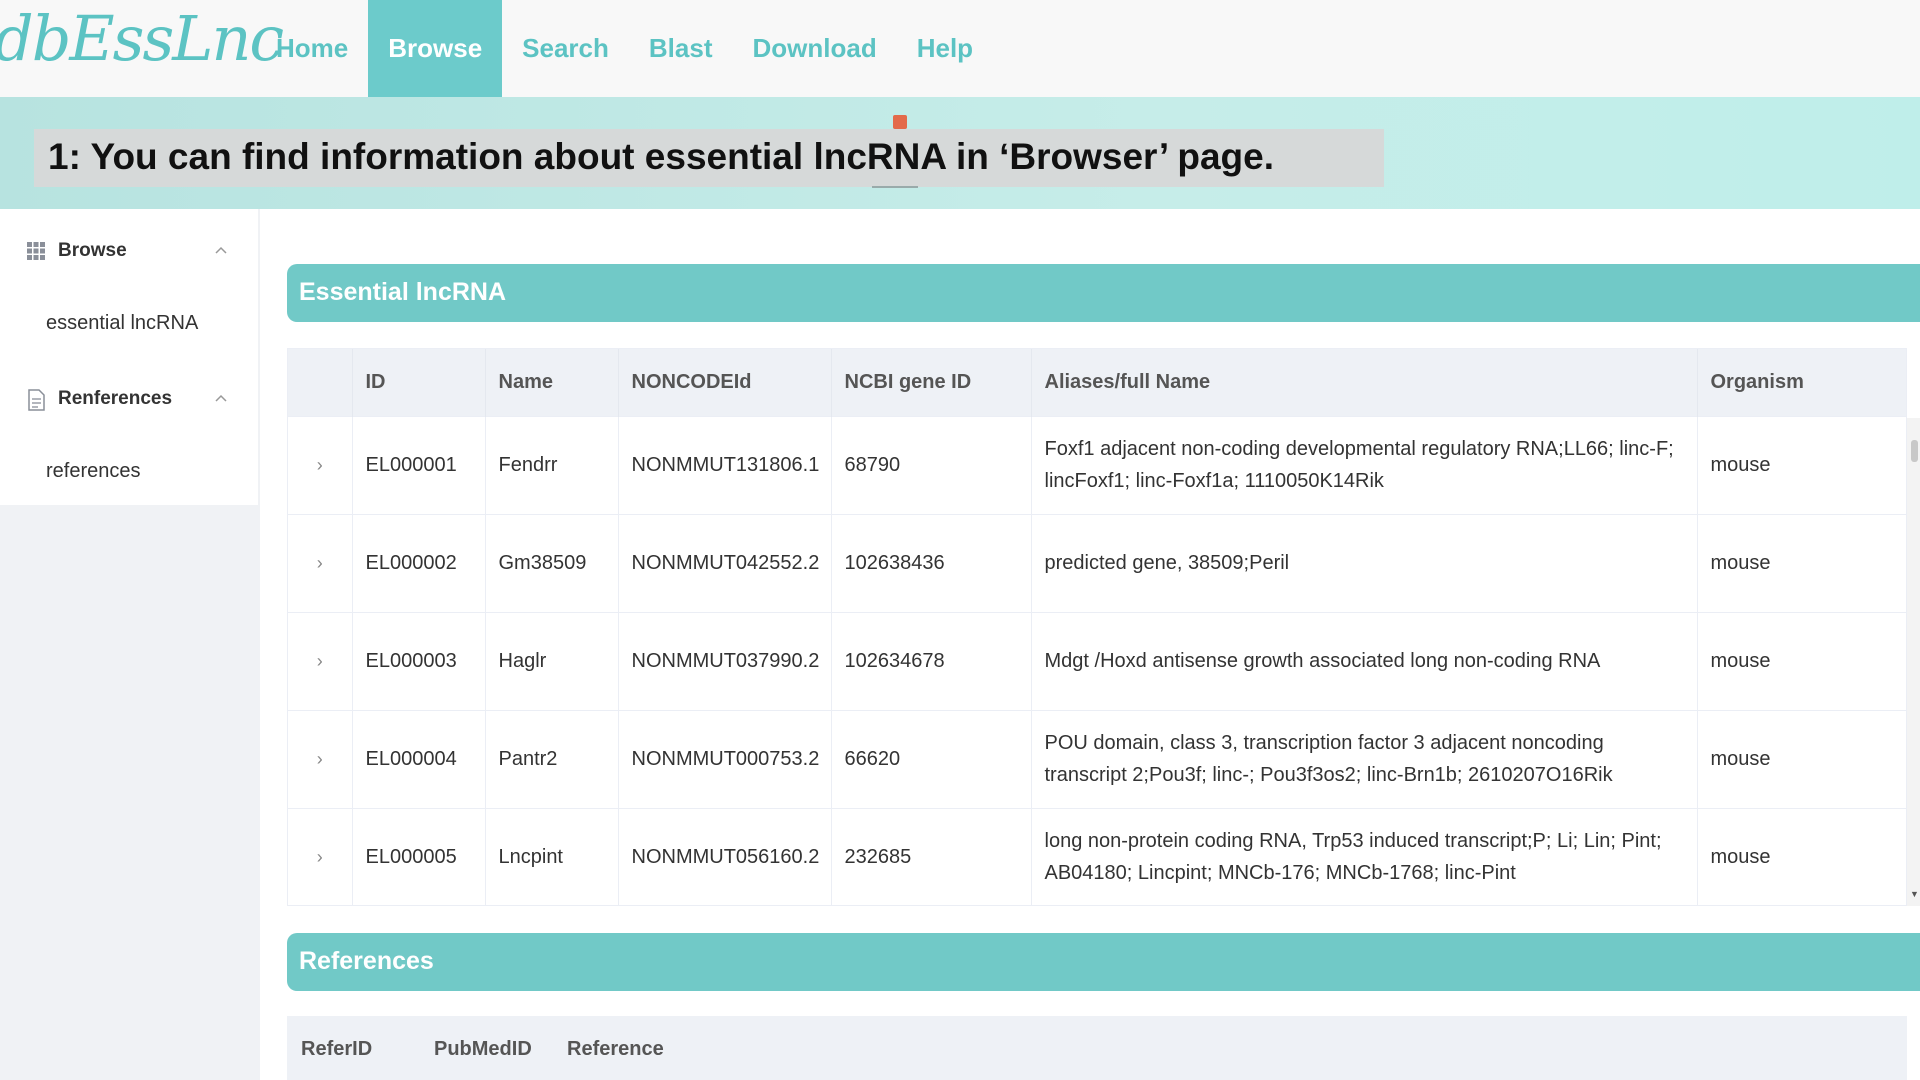 Image resolution: width=1920 pixels, height=1080 pixels. What do you see at coordinates (312, 48) in the screenshot?
I see `nav-home: Home` at bounding box center [312, 48].